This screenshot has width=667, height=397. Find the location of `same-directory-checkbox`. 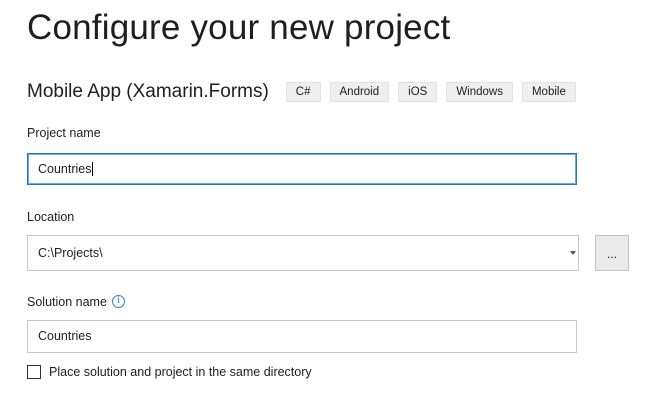

same-directory-checkbox is located at coordinates (34, 372).